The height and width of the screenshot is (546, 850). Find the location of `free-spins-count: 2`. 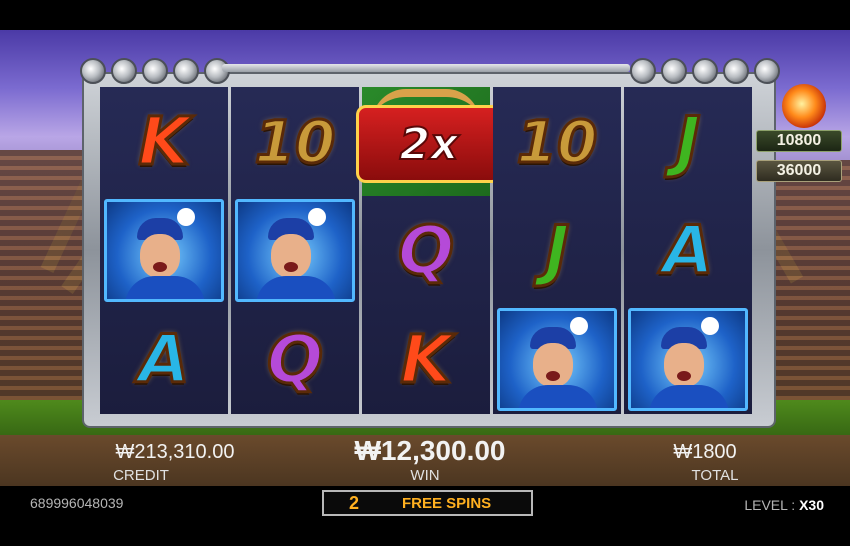

free-spins-count: 2 is located at coordinates (353, 502).